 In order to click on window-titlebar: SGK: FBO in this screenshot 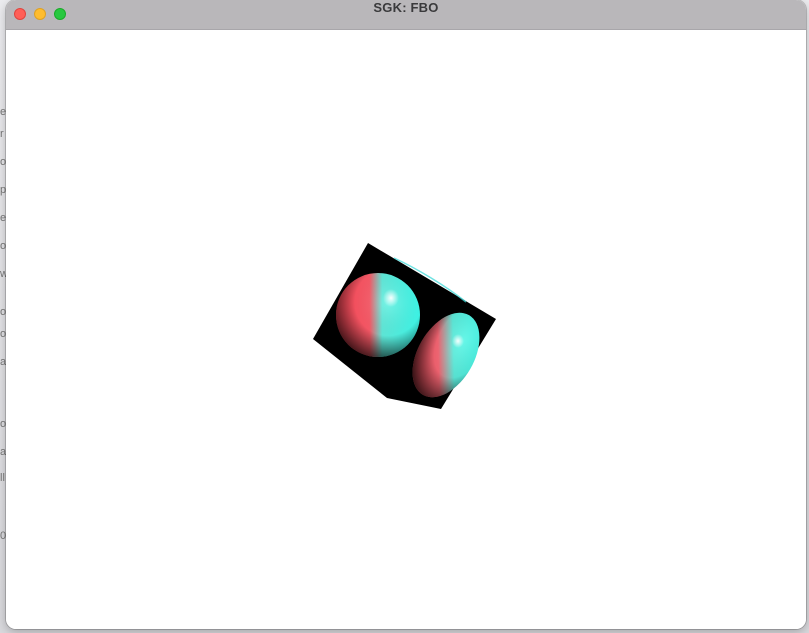, I will do `click(406, 15)`.